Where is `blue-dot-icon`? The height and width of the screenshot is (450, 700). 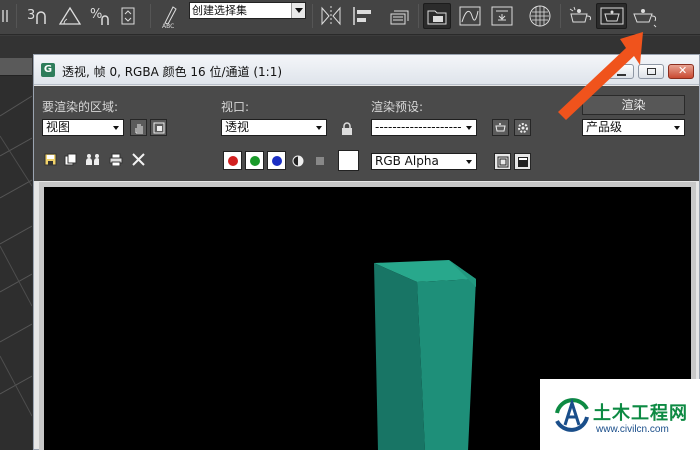
blue-dot-icon is located at coordinates (276, 160).